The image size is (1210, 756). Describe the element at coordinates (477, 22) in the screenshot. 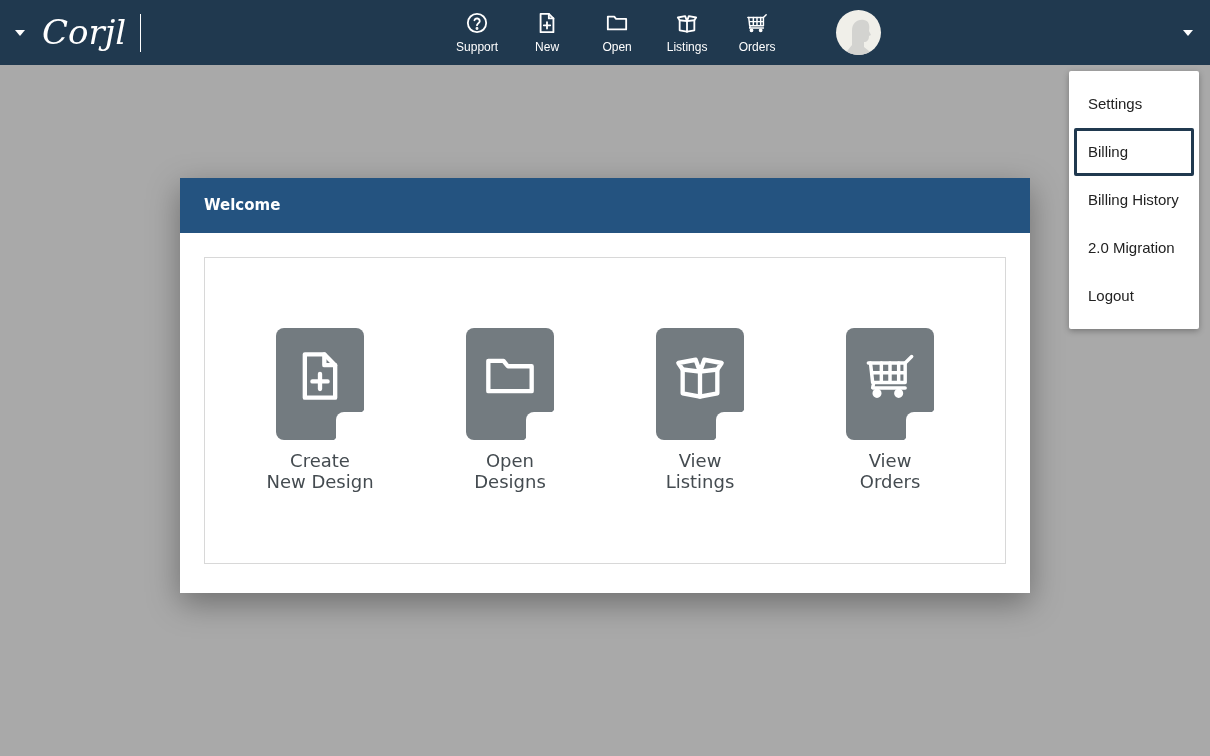

I see `help-icon` at that location.